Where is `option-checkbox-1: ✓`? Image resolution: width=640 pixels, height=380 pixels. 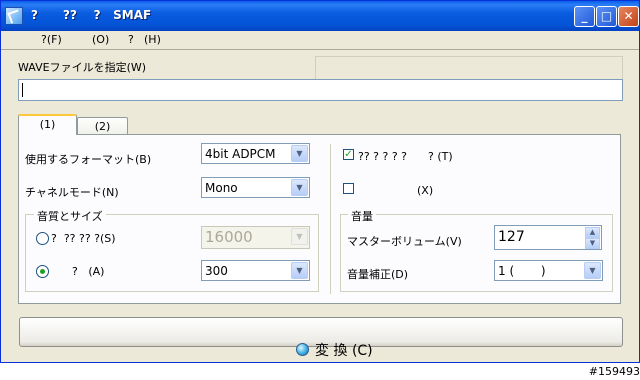 option-checkbox-1: ✓ is located at coordinates (348, 154).